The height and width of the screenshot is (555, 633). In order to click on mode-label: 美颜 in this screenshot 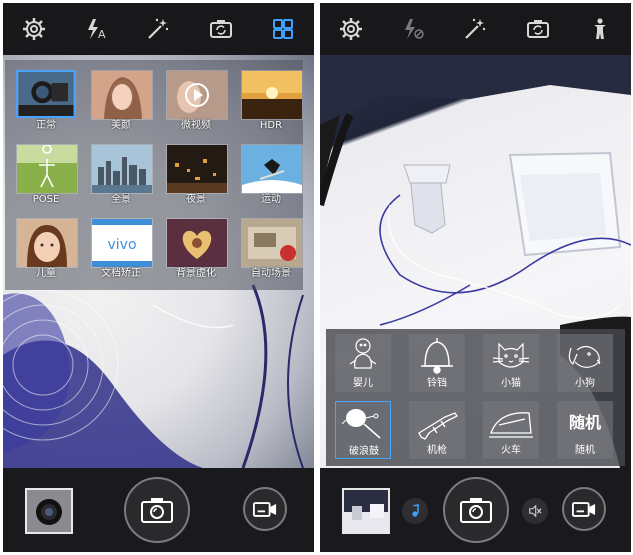, I will do `click(121, 125)`.